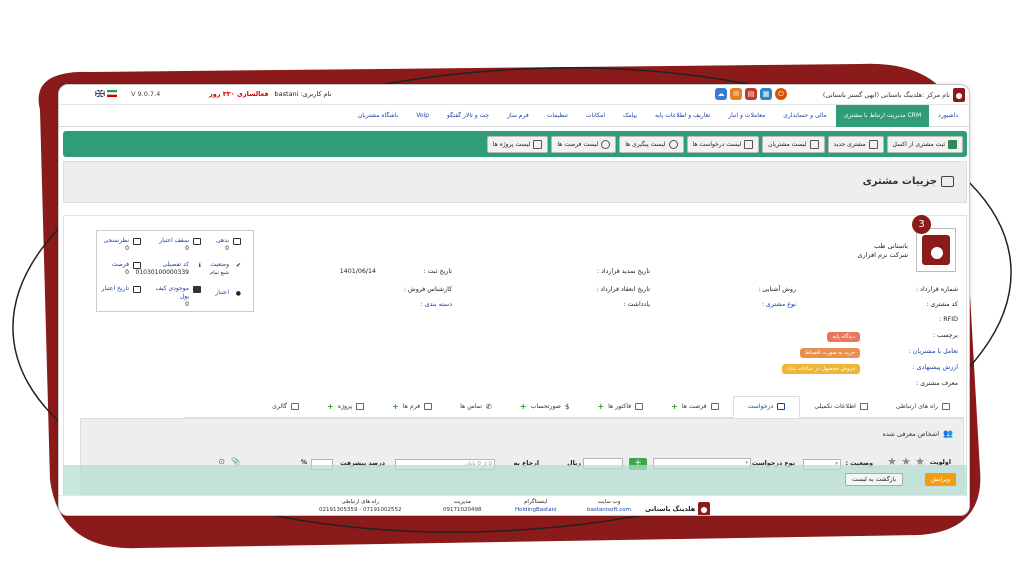  I want to click on status-stat: ✔ وضعیت شیع تمام, so click(225, 269).